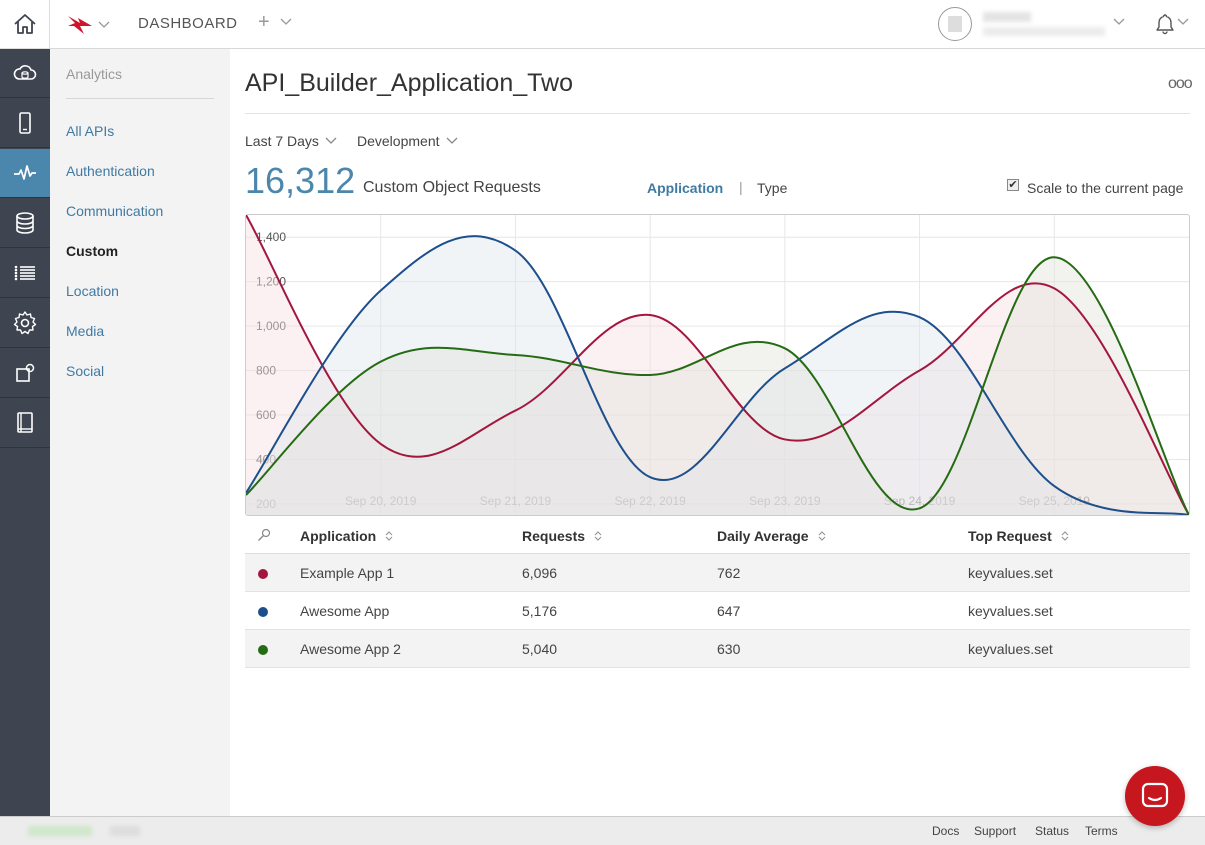 The image size is (1205, 845). I want to click on cell-daily-average: 647, so click(729, 611).